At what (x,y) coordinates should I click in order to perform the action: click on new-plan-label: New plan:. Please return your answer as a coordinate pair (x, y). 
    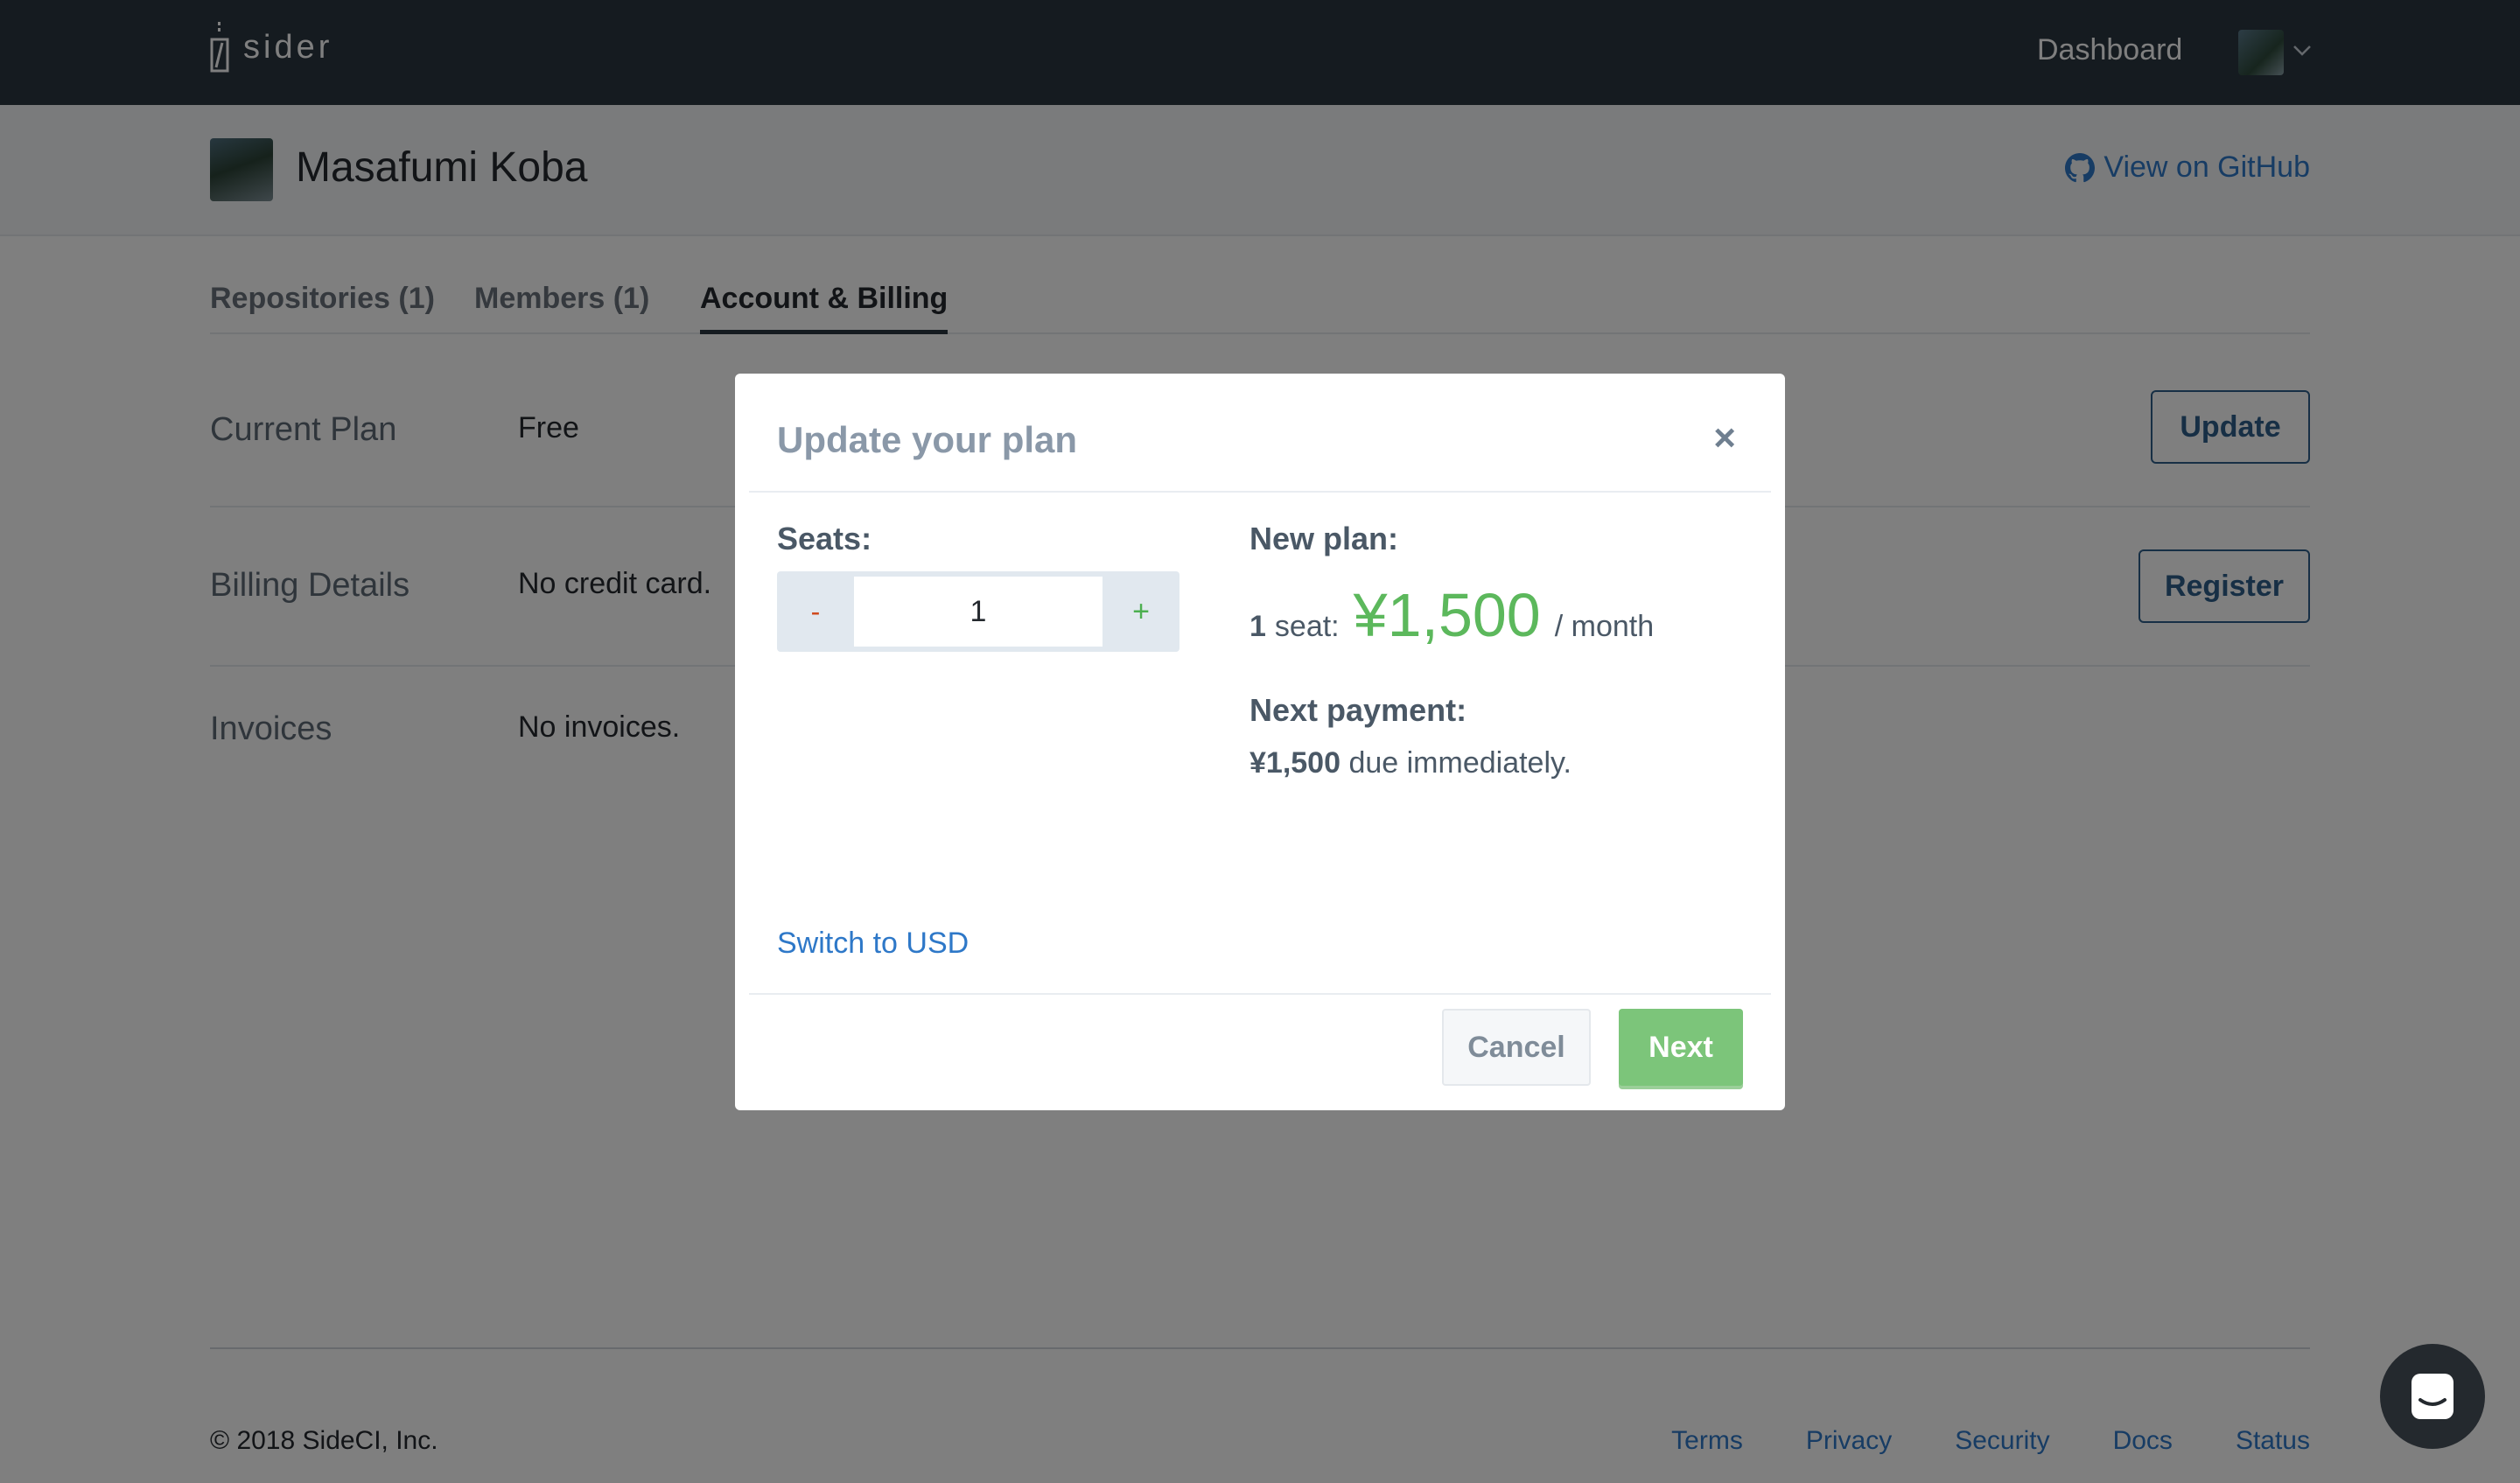
    Looking at the image, I should click on (1324, 538).